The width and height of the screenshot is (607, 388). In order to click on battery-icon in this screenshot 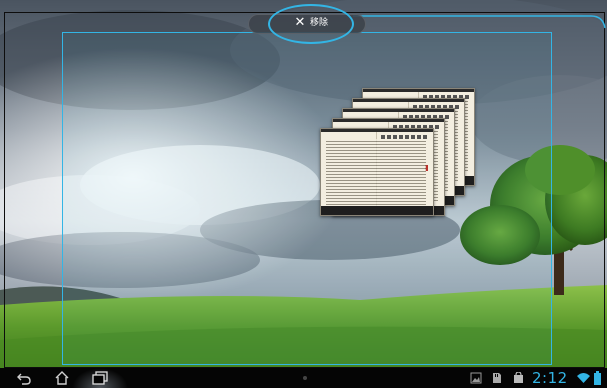, I will do `click(597, 378)`.